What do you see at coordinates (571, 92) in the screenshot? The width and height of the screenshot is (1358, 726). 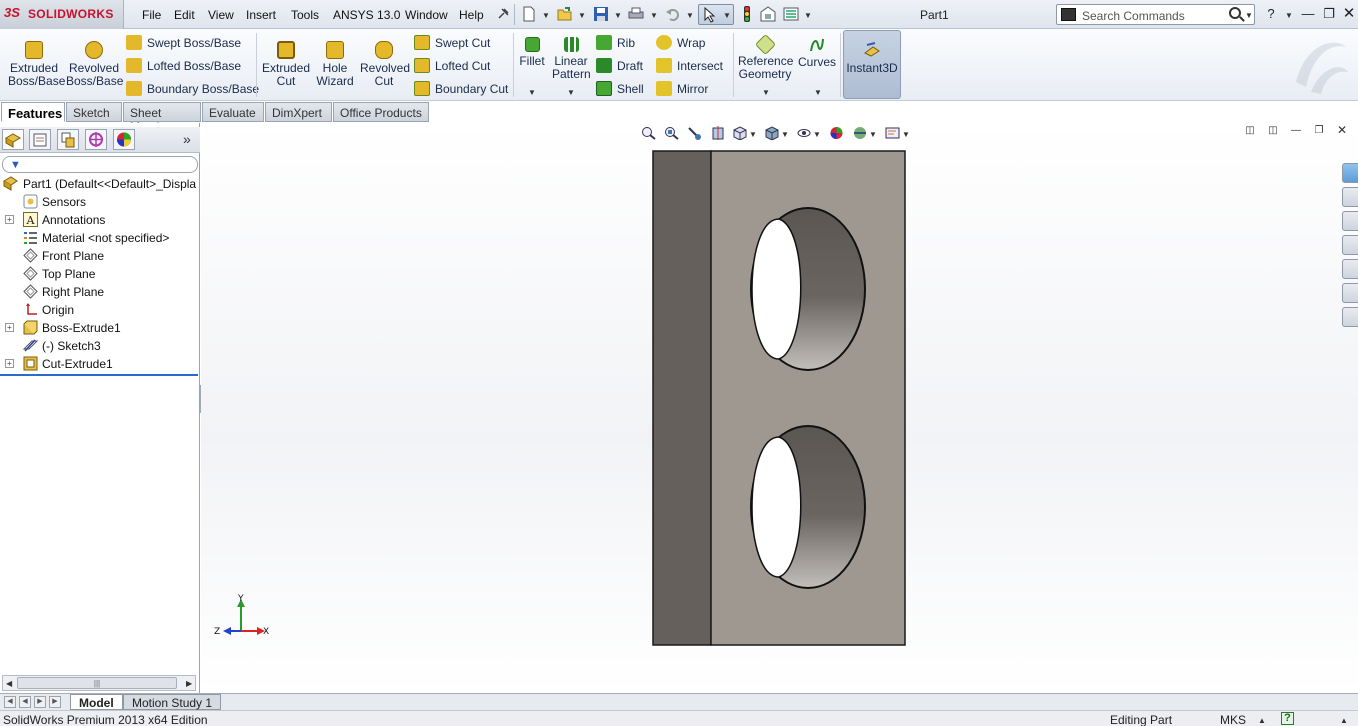 I see `pattern-dropdown-icon: ▼` at bounding box center [571, 92].